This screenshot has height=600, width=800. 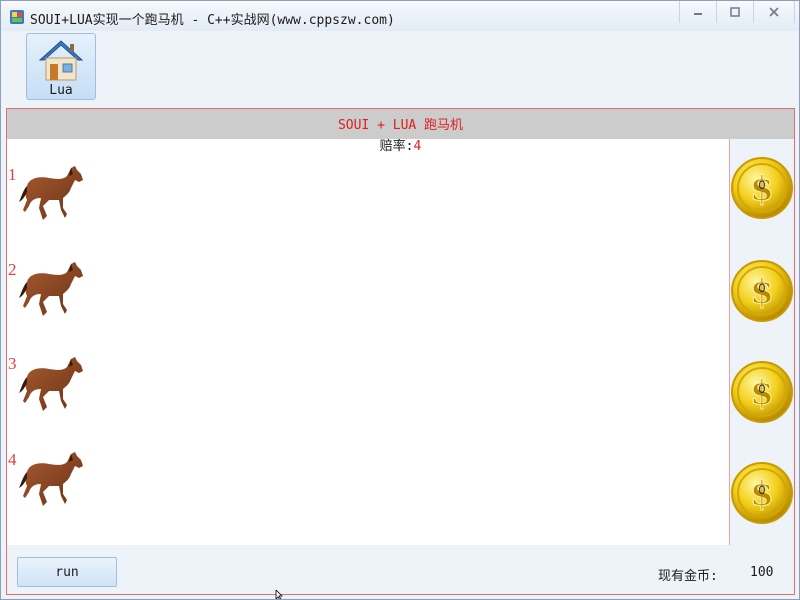 I want to click on title-bar: SOUI+LUA实现一个跑马机 - C++实战网(www.cppszw.com), so click(x=400, y=16).